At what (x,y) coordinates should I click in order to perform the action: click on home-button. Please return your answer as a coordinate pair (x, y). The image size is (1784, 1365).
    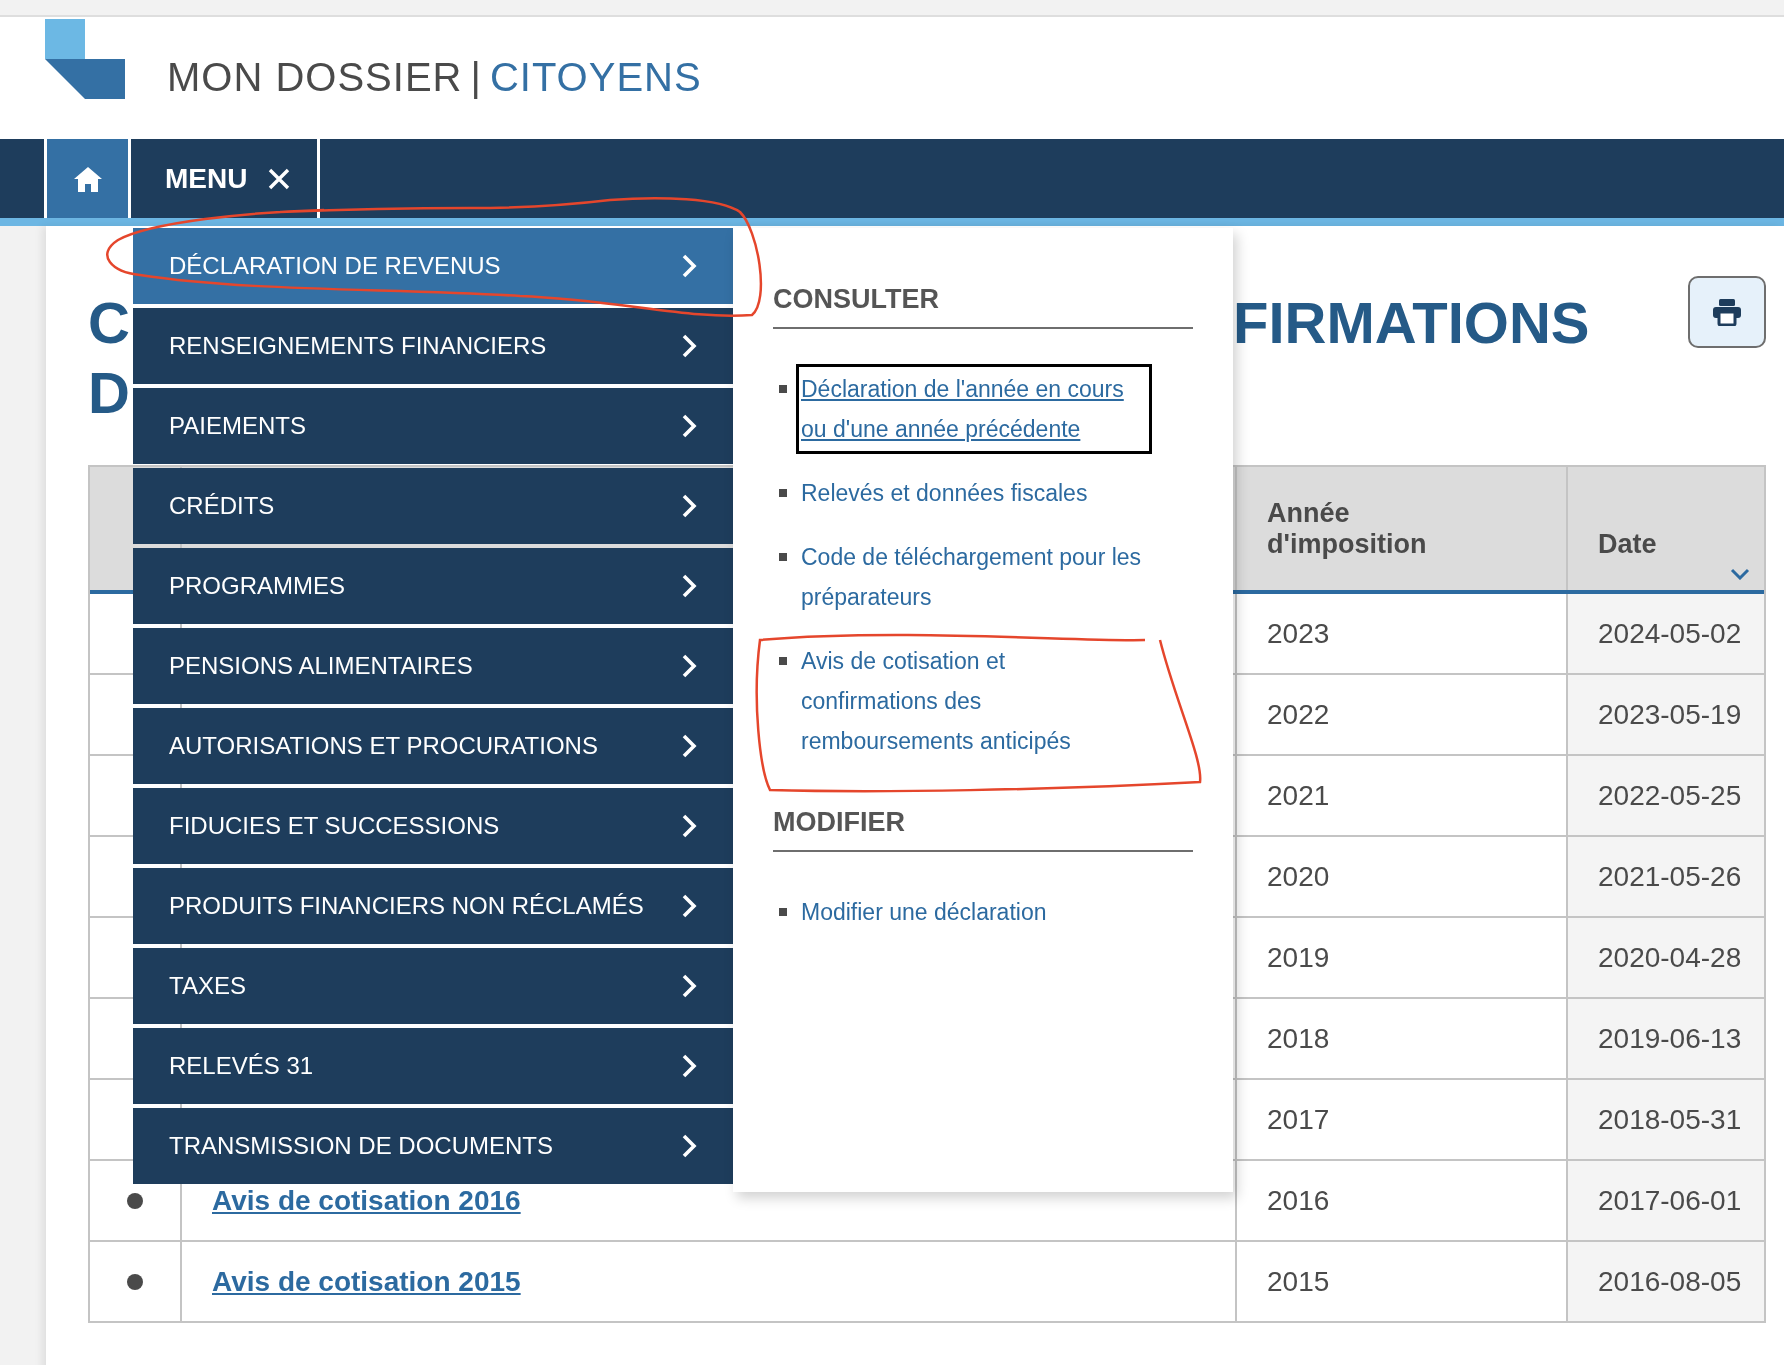
    Looking at the image, I should click on (89, 178).